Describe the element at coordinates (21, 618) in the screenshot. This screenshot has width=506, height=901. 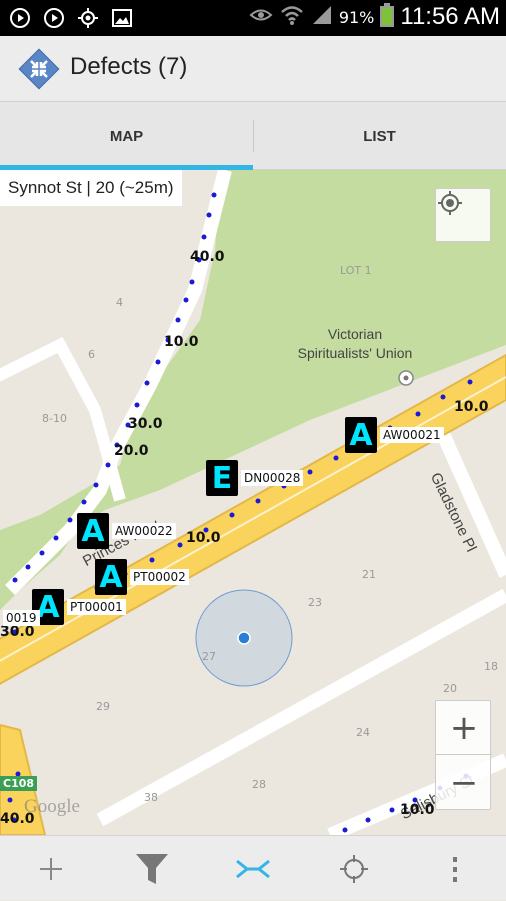
I see `marker-label-partial: 0019` at that location.